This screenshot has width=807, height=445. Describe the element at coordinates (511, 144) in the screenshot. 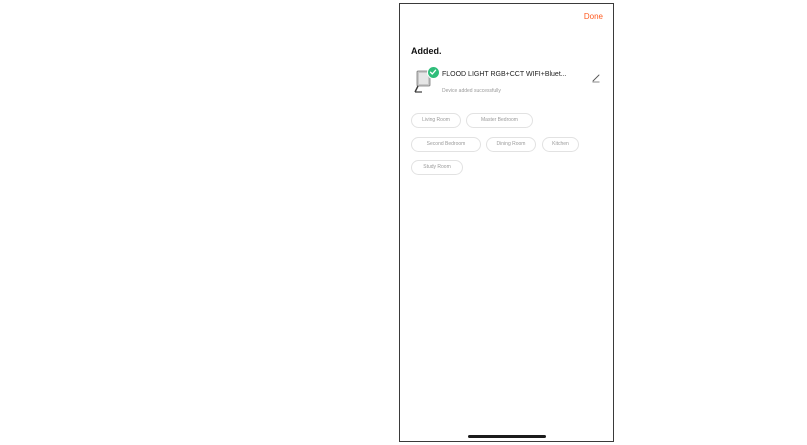

I see `room-chip-dining-room: Dining Room` at that location.